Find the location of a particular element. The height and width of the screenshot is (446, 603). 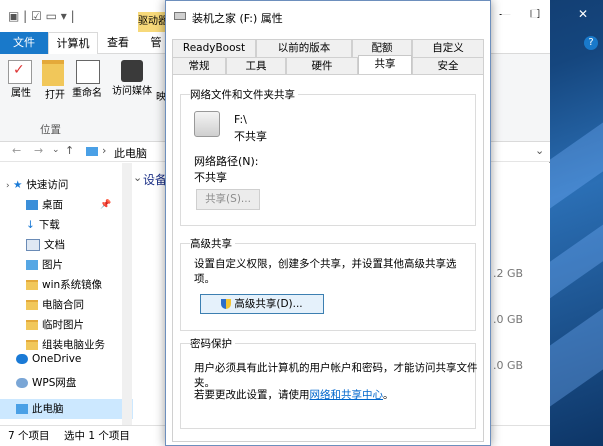

properties-button: ✓ 属性 is located at coordinates (21, 79).